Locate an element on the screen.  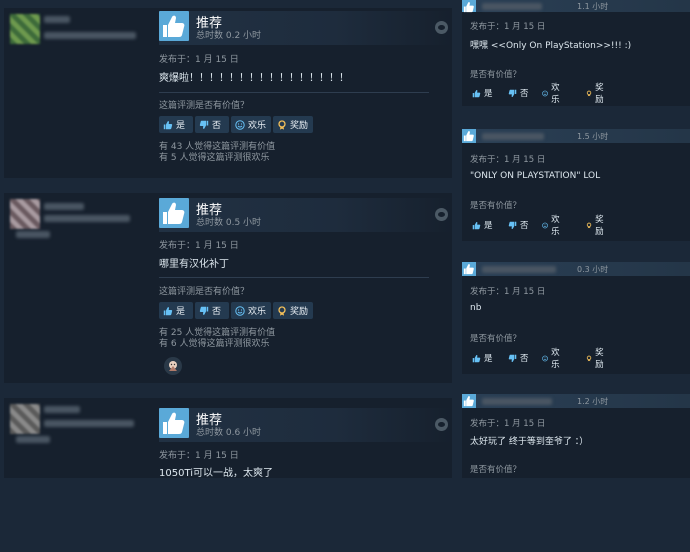
hours-played: 1.2 小时 is located at coordinates (593, 401).